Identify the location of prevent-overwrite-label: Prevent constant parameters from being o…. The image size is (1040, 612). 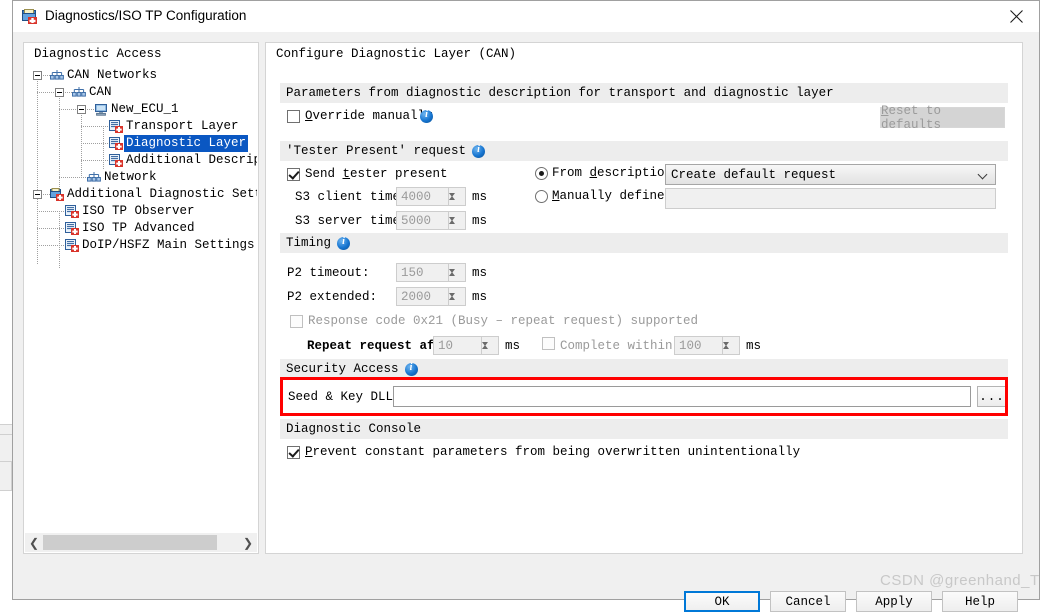
(552, 452).